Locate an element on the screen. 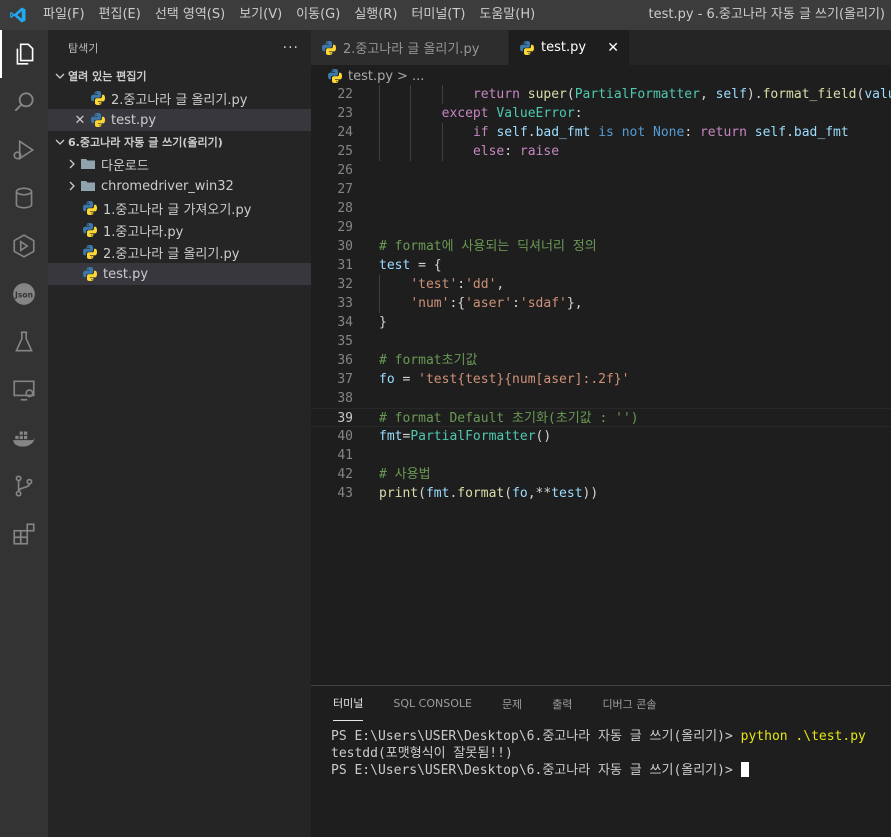 The image size is (891, 837). file-item: 1.중고나라 글 가져오기.py is located at coordinates (179, 208).